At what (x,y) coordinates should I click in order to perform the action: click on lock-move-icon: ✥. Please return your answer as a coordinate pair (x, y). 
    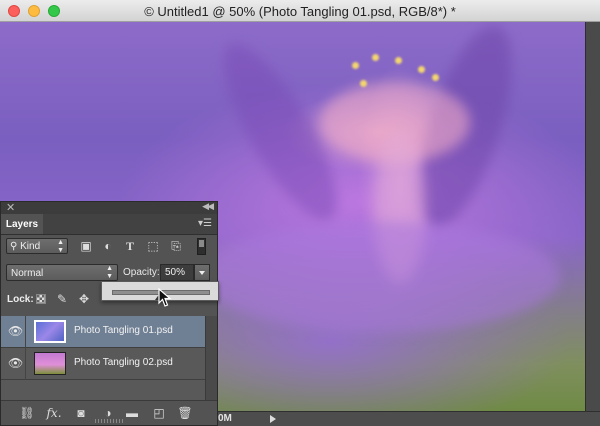
    Looking at the image, I should click on (84, 299).